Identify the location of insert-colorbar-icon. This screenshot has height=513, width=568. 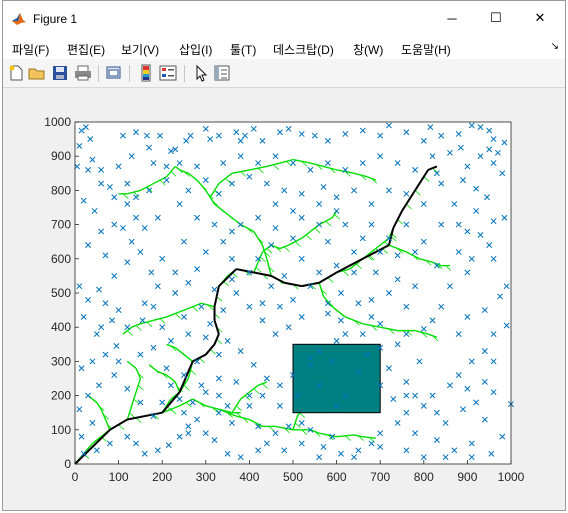
(146, 73).